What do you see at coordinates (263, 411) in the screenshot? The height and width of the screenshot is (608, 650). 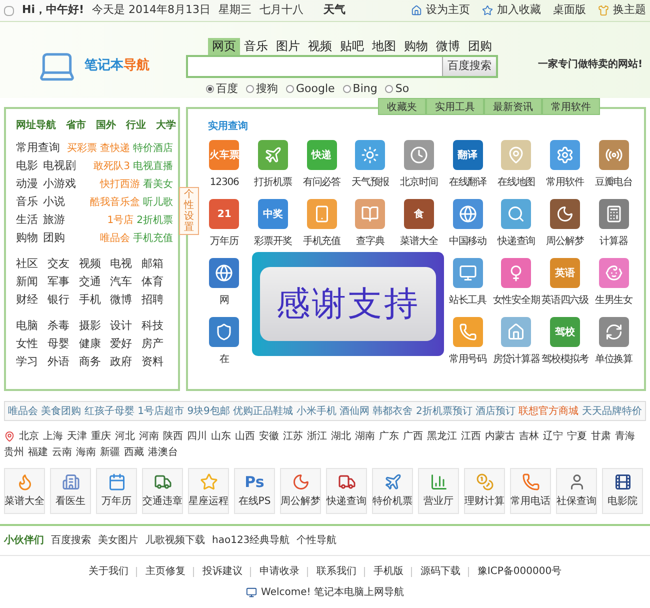 I see `shop-link: 优购正品鞋城` at bounding box center [263, 411].